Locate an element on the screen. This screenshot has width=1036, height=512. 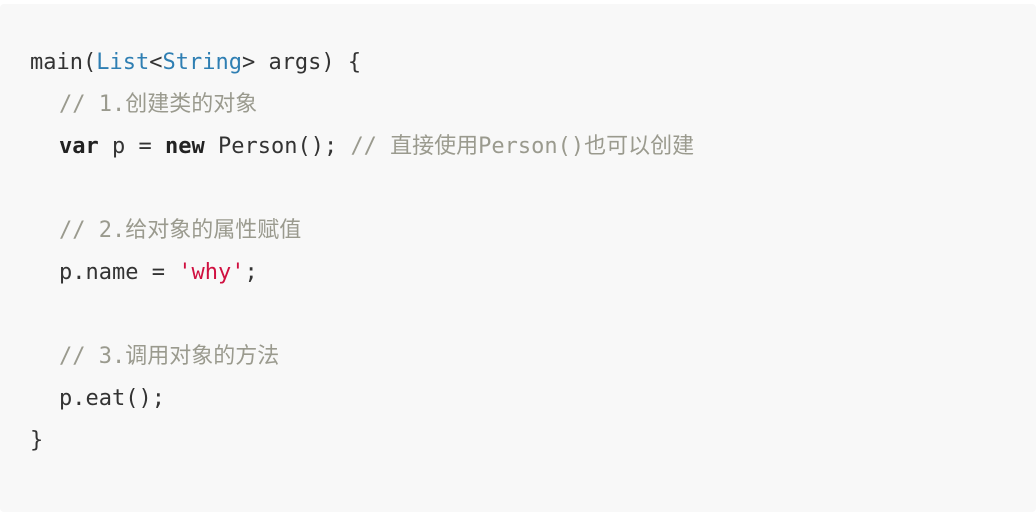
code-comment: // 2.给对象的属性赋值 is located at coordinates (180, 230).